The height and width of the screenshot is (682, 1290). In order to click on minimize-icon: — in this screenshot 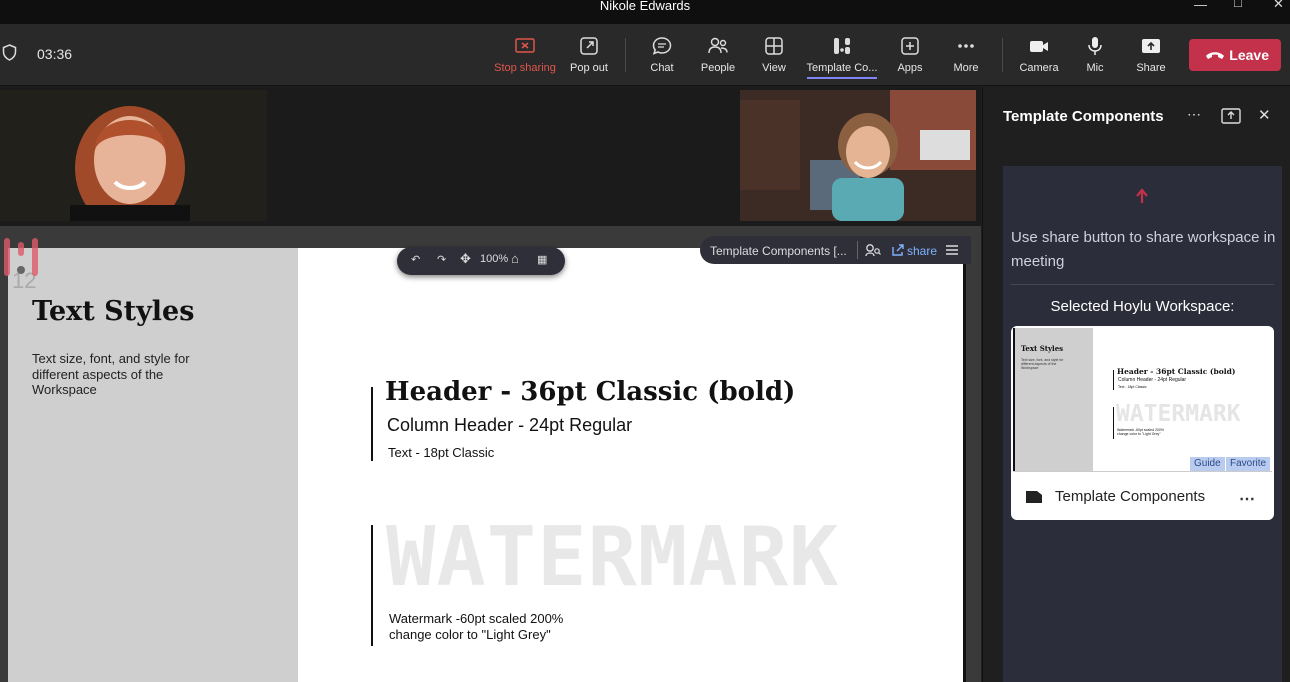, I will do `click(1200, 5)`.